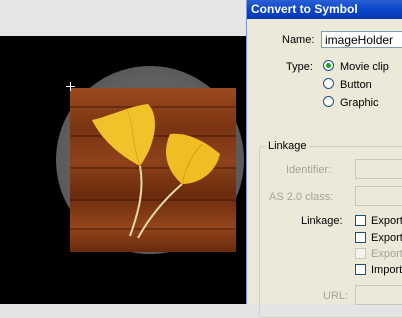  What do you see at coordinates (364, 67) in the screenshot?
I see `radio-movie-clip-label: Movie clip` at bounding box center [364, 67].